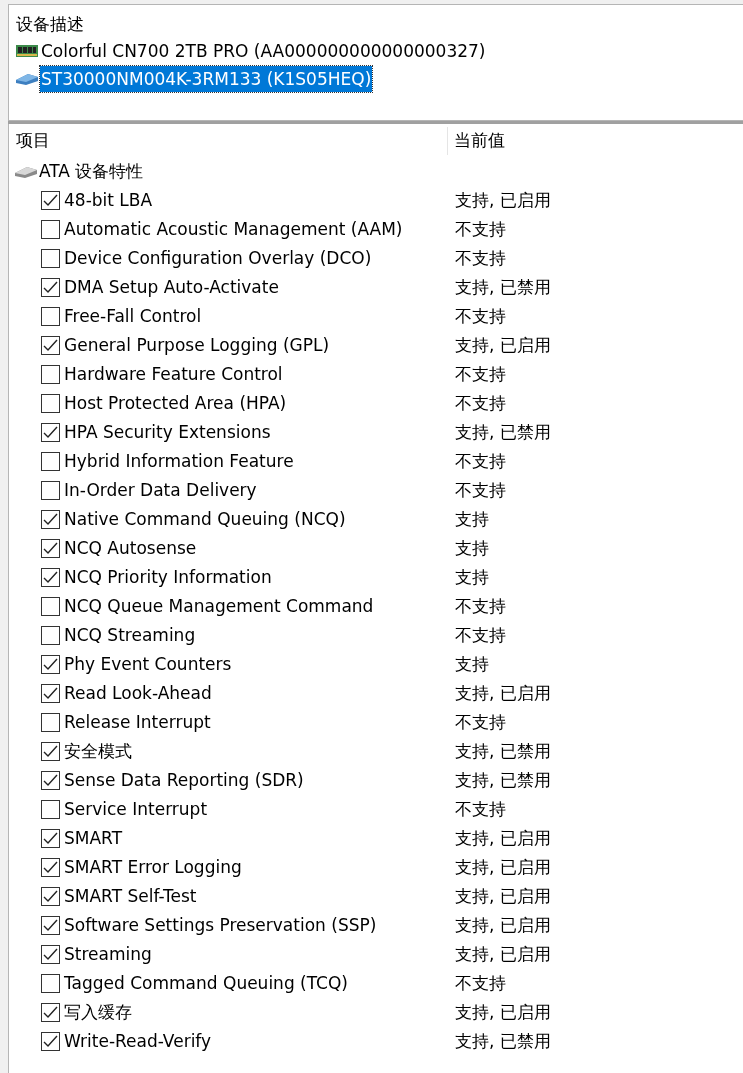  Describe the element at coordinates (130, 635) in the screenshot. I see `feature-label: NCQ Streaming` at that location.